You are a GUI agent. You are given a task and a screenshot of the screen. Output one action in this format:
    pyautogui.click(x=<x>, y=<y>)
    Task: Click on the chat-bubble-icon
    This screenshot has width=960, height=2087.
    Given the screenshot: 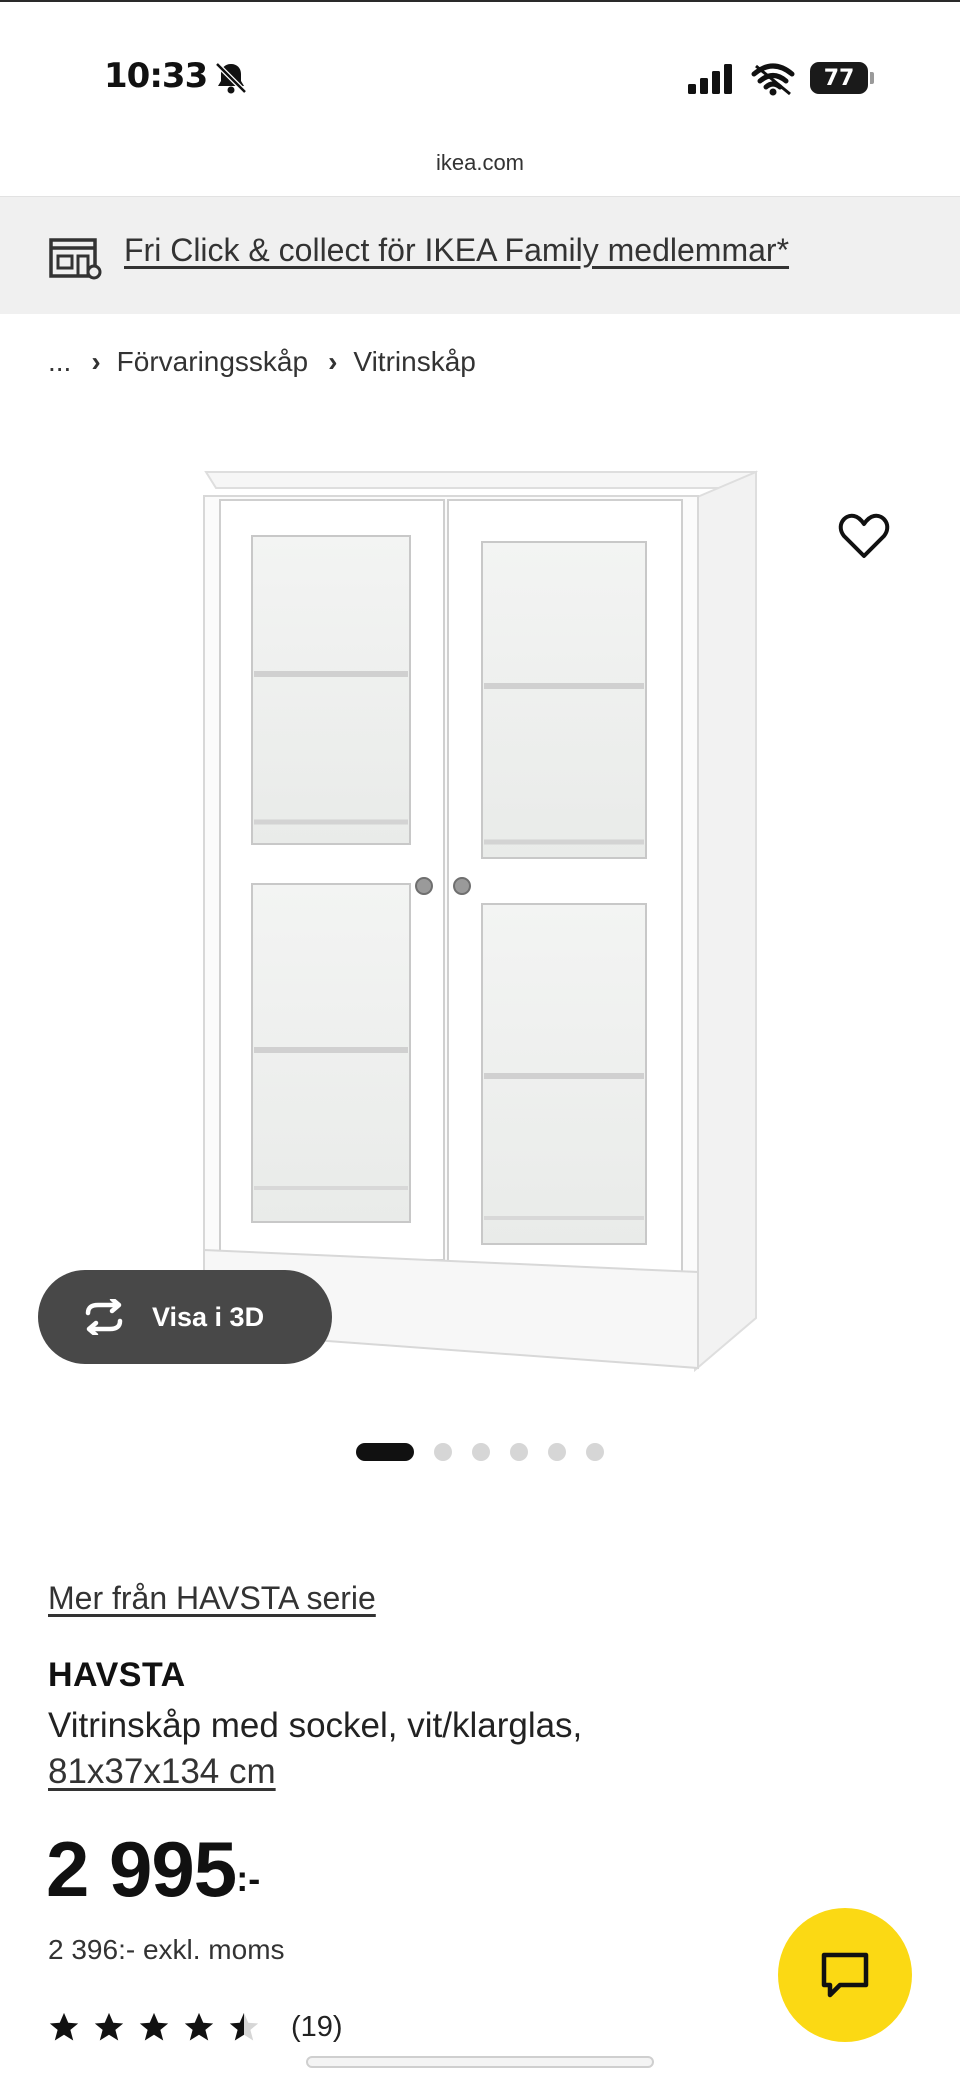 What is the action you would take?
    pyautogui.click(x=845, y=1975)
    